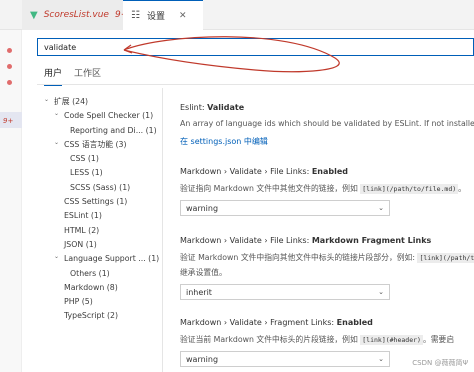  I want to click on toc-item-label: Code Spell Checker (1), so click(109, 116).